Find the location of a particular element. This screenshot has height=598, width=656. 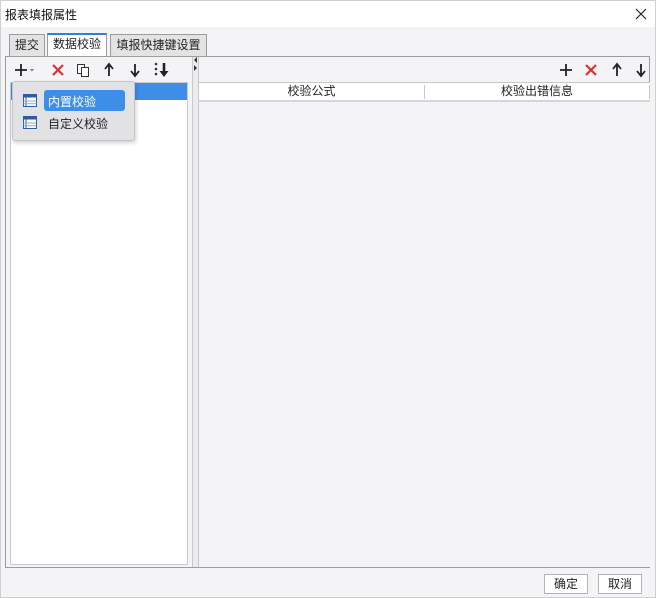

sort-button is located at coordinates (162, 70).